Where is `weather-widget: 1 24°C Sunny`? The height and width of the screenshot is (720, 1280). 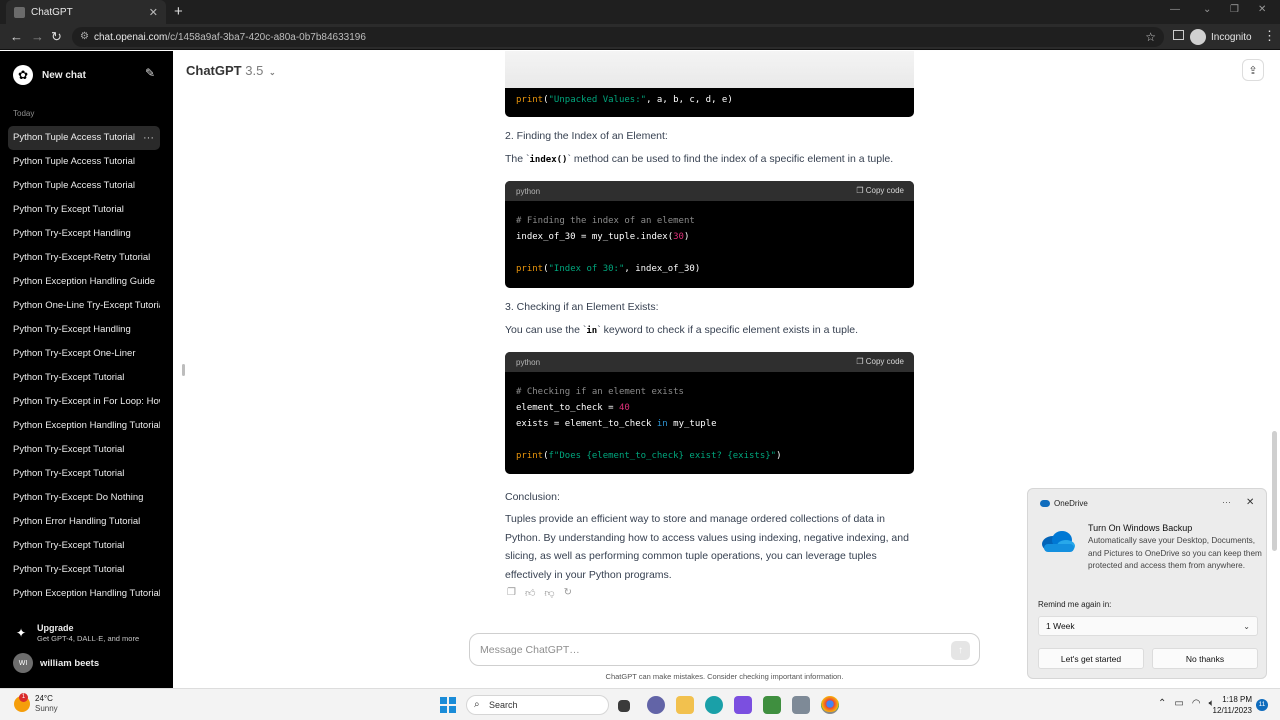
weather-widget: 1 24°C Sunny is located at coordinates (36, 703).